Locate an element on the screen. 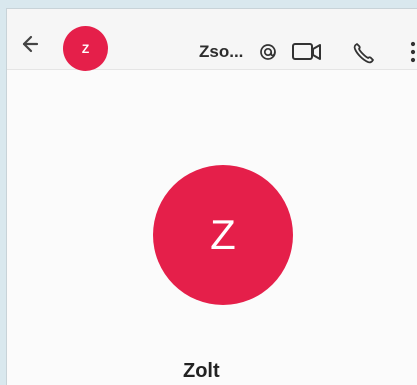 The width and height of the screenshot is (417, 385). mention-button is located at coordinates (268, 52).